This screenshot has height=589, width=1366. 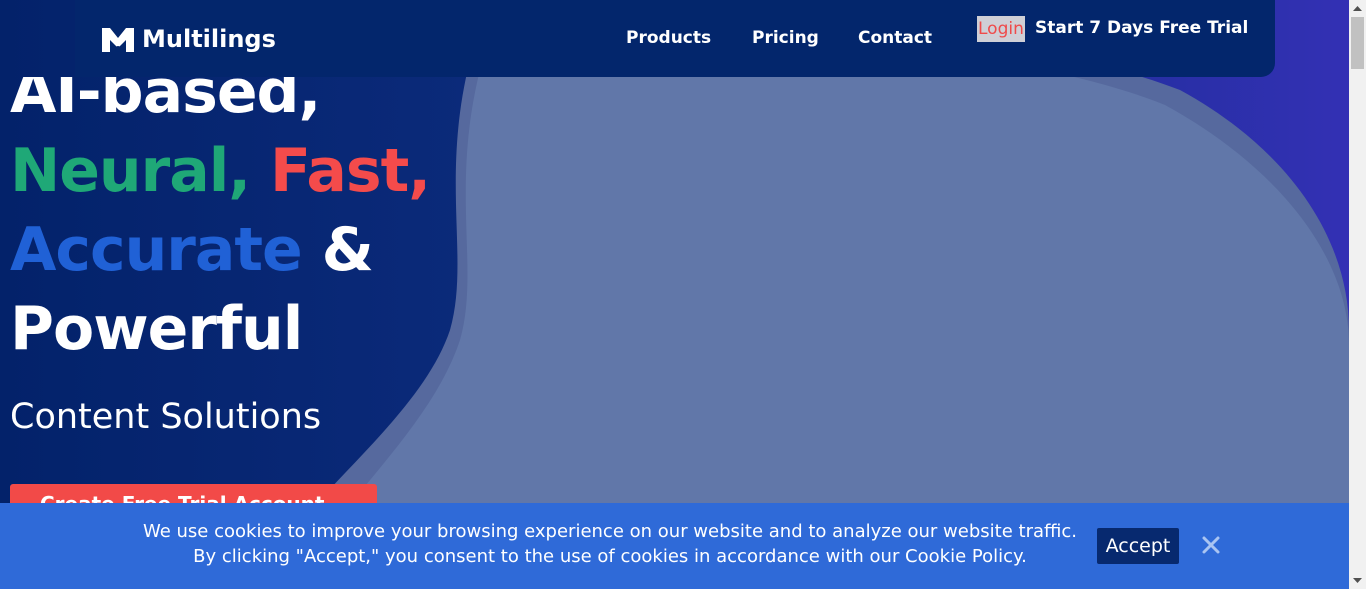 I want to click on nav-contact-link: Contact, so click(x=895, y=38).